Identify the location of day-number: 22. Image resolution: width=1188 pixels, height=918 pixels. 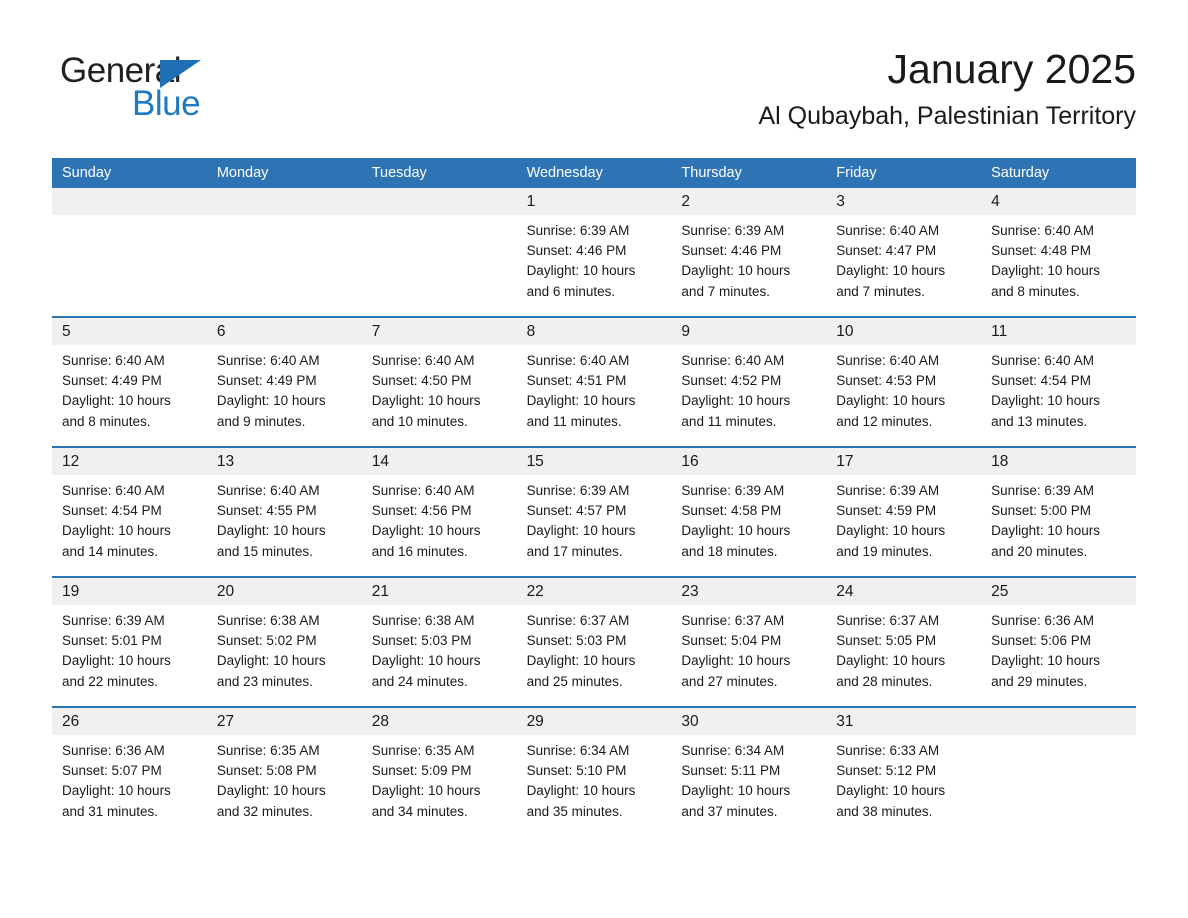
(594, 591).